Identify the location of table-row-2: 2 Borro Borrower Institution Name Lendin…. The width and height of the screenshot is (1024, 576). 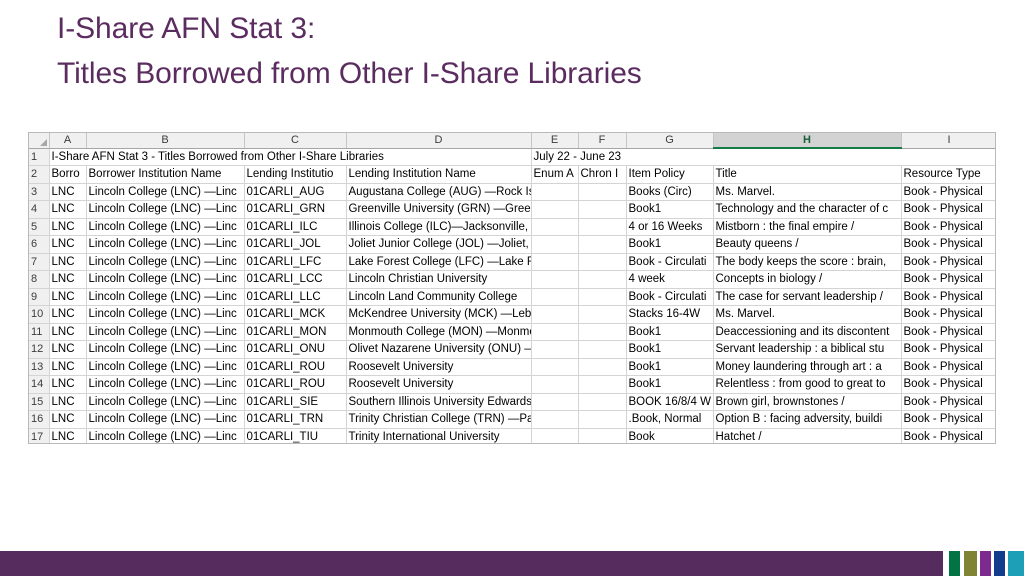
(512, 174).